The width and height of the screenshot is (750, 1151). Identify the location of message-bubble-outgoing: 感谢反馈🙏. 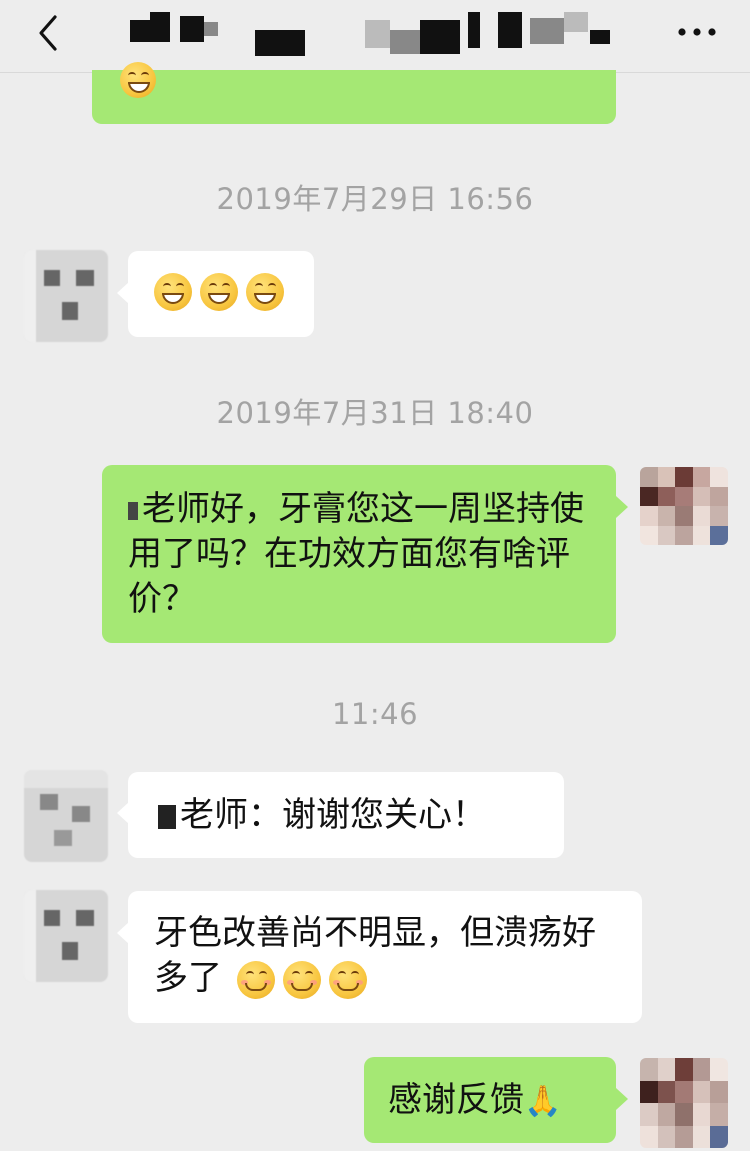
(490, 1100).